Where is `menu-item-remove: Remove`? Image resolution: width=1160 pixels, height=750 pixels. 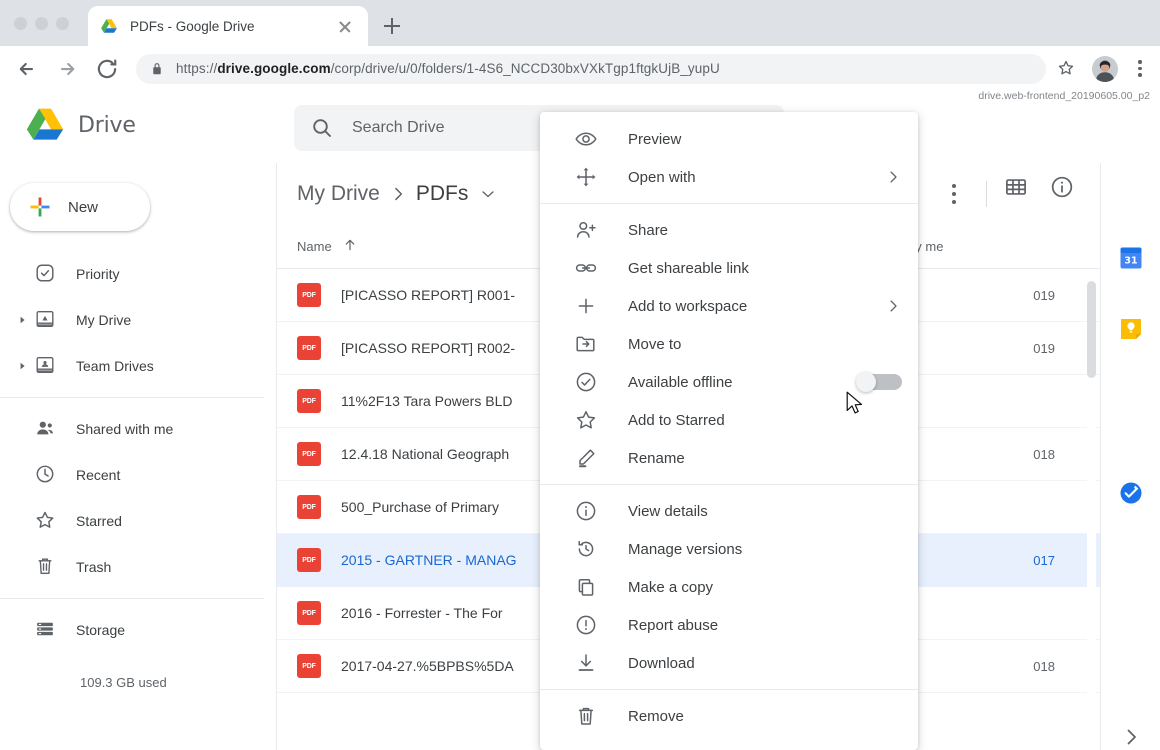 menu-item-remove: Remove is located at coordinates (729, 716).